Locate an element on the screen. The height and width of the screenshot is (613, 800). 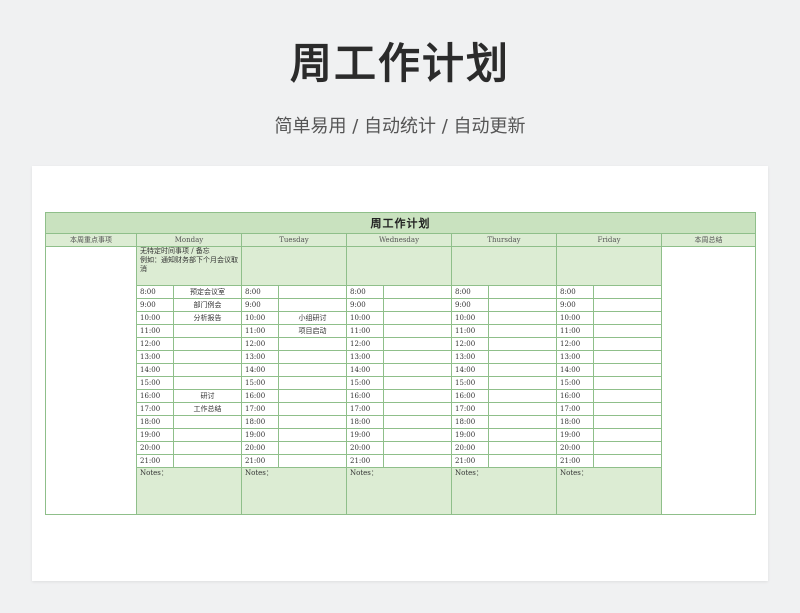
tuesday-task-cell: 项目启动 is located at coordinates (312, 331).